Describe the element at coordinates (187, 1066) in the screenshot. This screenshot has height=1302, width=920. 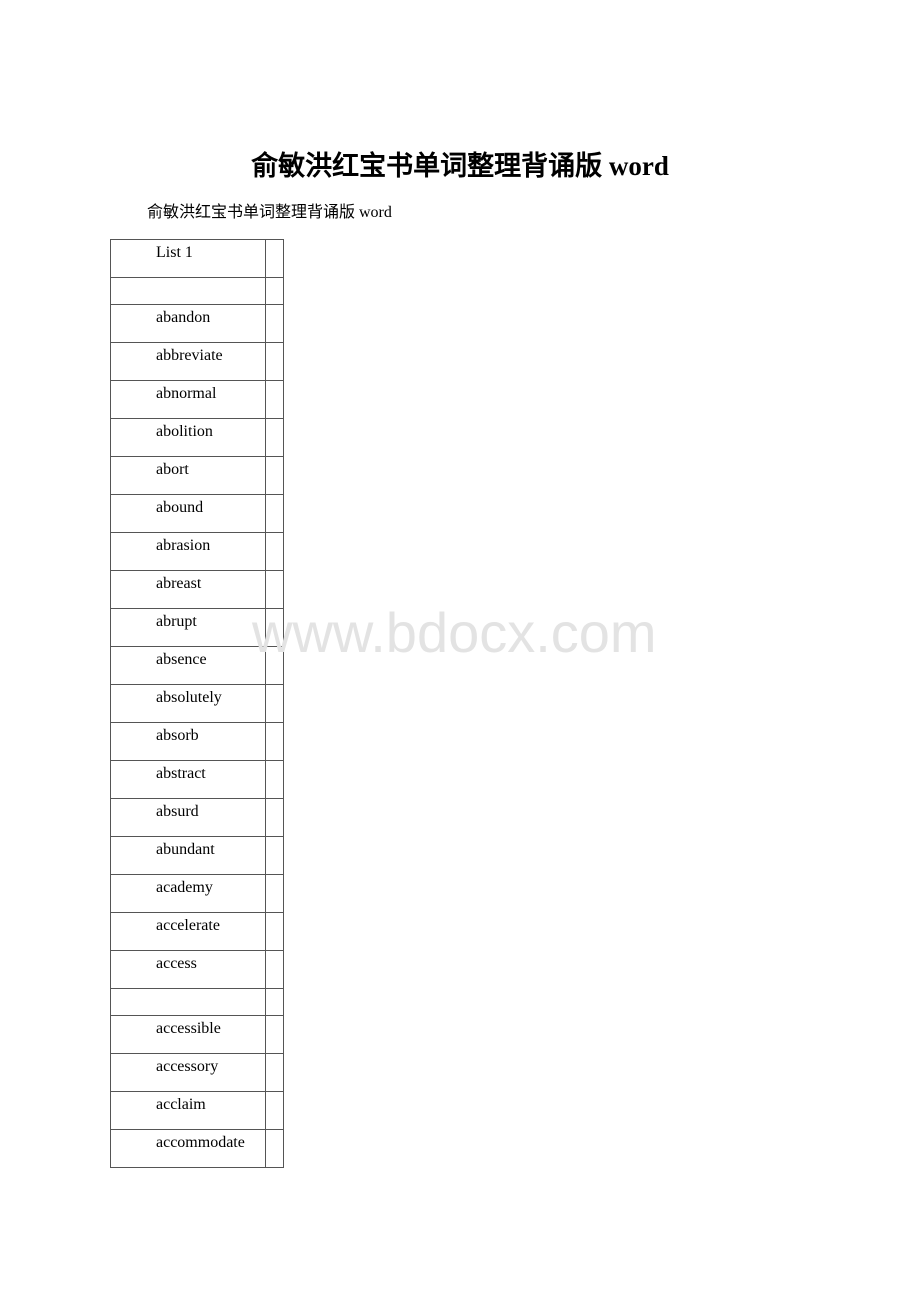
I see `word-text: accessory` at that location.